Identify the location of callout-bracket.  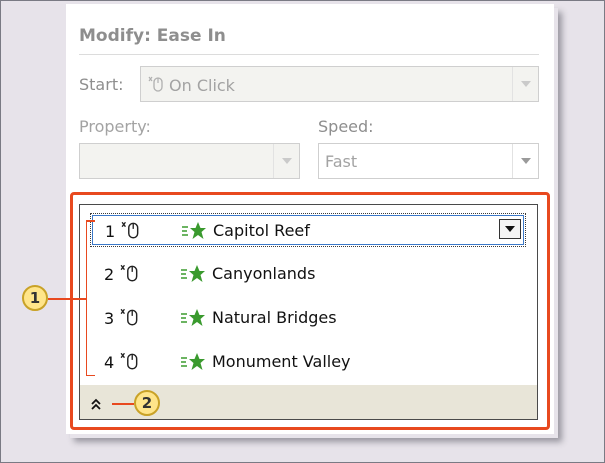
(90, 298).